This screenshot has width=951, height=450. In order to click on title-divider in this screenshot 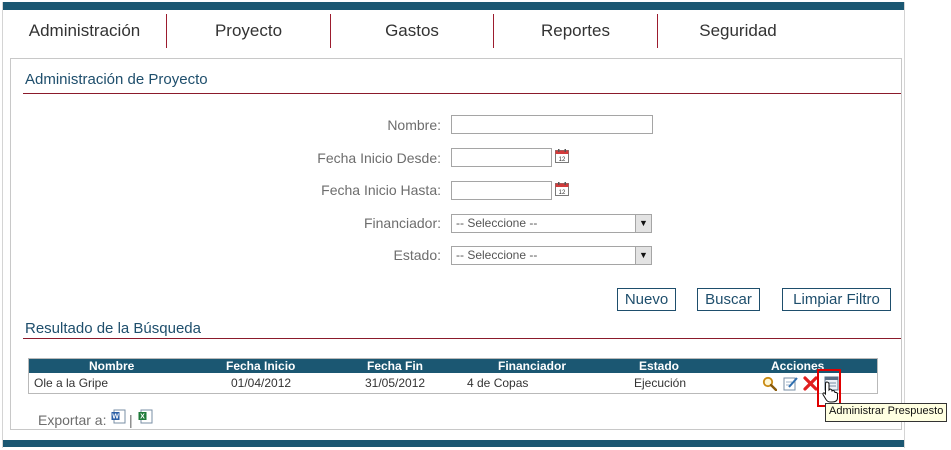, I will do `click(462, 93)`.